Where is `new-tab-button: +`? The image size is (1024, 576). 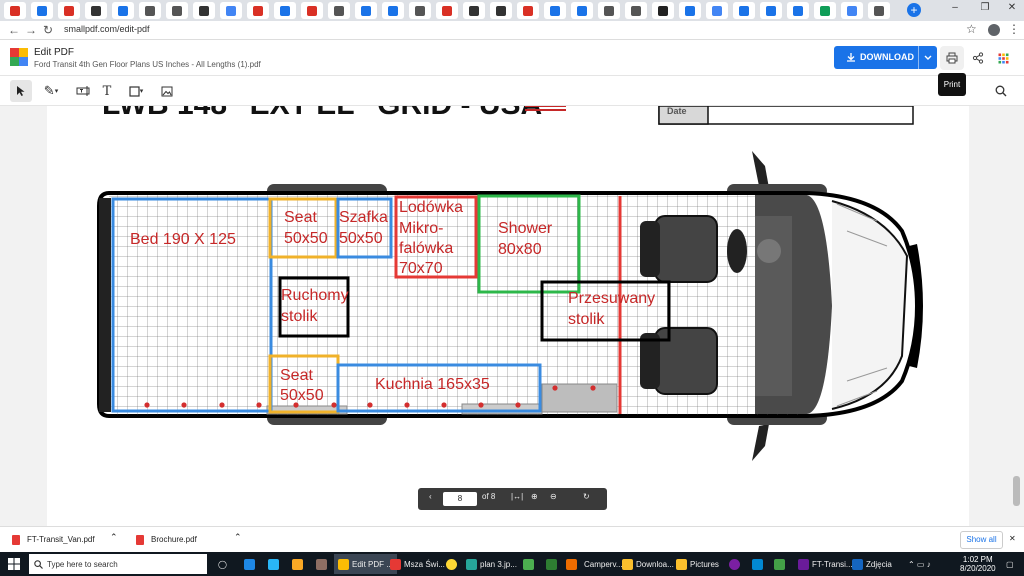 new-tab-button: + is located at coordinates (914, 10).